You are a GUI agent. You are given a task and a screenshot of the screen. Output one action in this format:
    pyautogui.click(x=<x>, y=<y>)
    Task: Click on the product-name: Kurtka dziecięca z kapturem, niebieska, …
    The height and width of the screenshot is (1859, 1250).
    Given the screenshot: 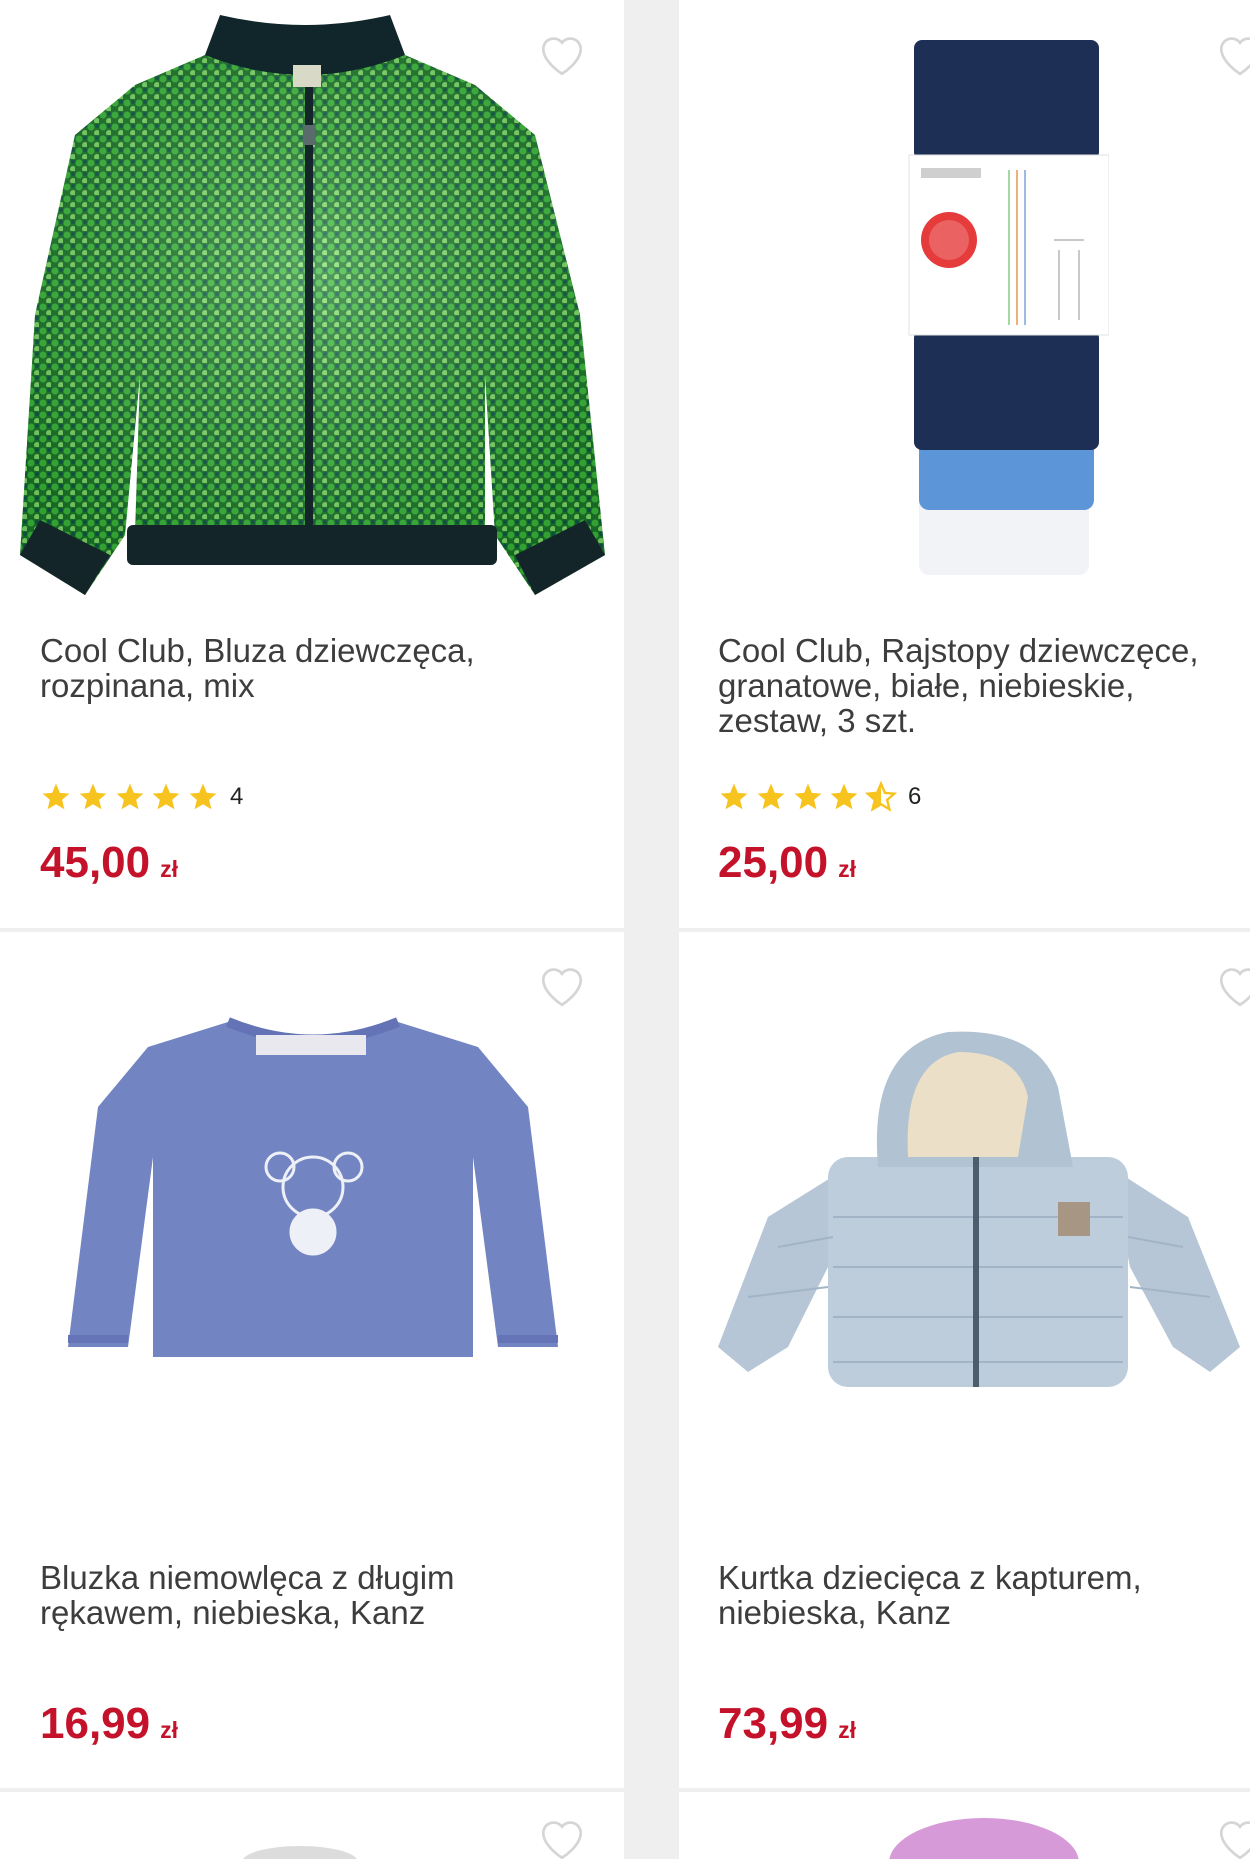 What is the action you would take?
    pyautogui.click(x=983, y=1595)
    